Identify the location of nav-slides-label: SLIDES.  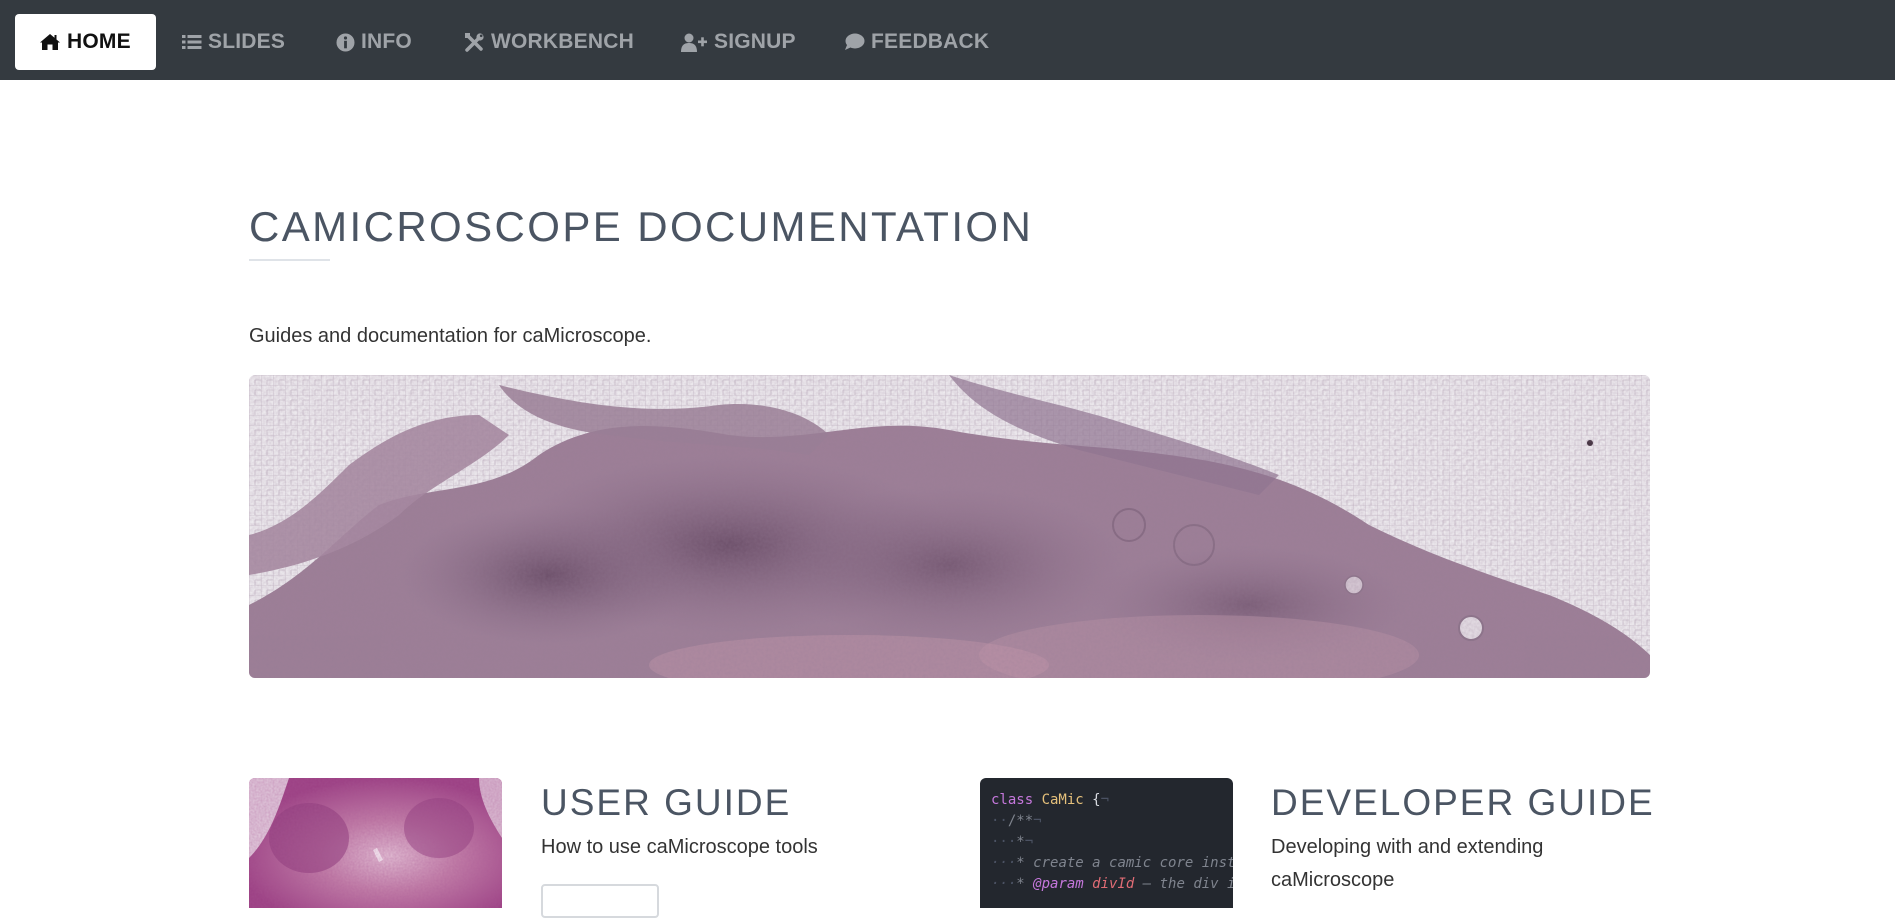
(247, 41).